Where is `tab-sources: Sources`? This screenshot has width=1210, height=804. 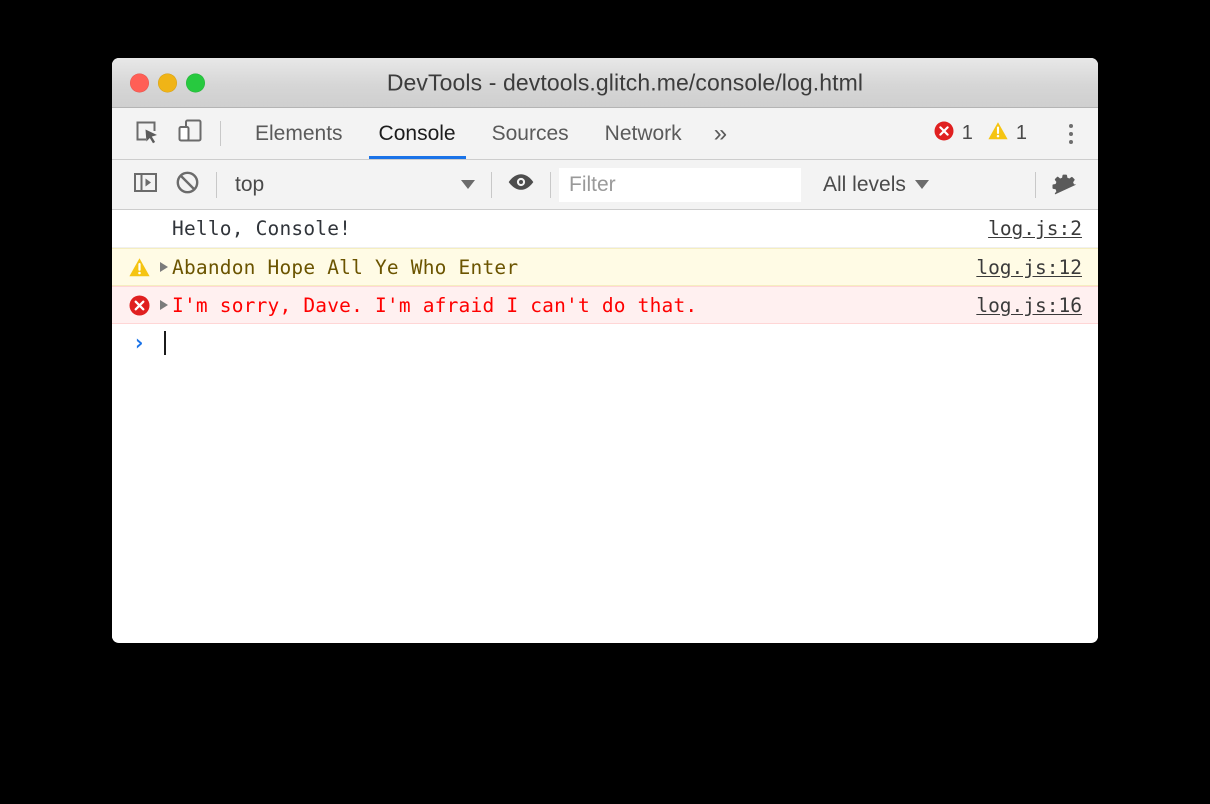 tab-sources: Sources is located at coordinates (530, 133).